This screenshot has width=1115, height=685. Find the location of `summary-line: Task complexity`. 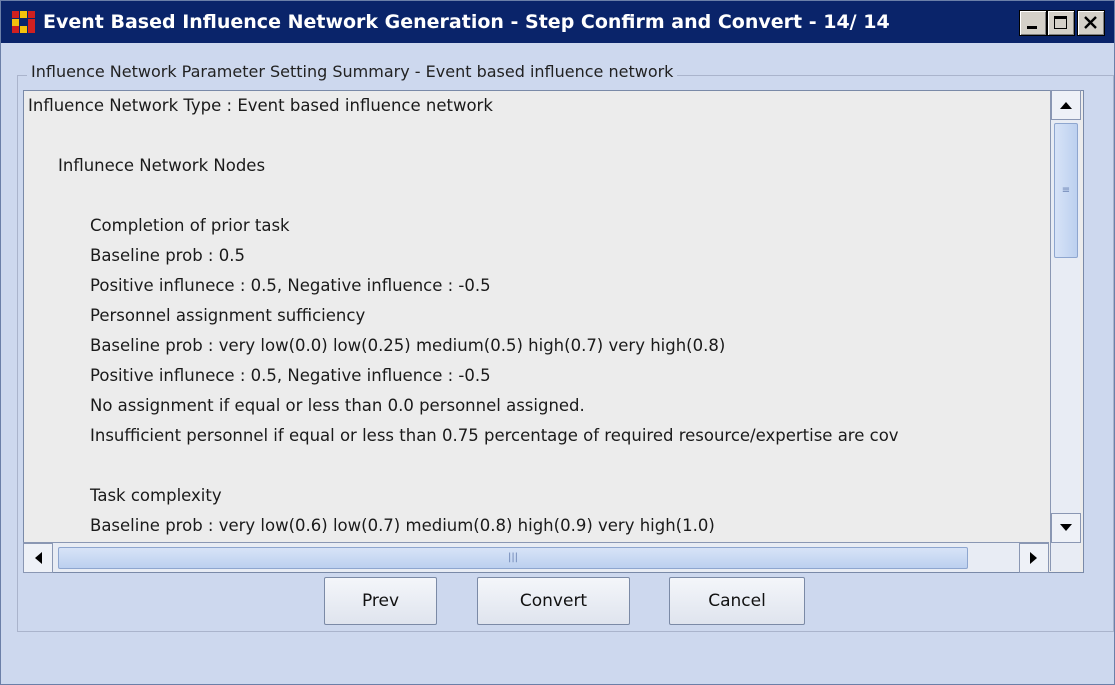

summary-line: Task complexity is located at coordinates (156, 495).